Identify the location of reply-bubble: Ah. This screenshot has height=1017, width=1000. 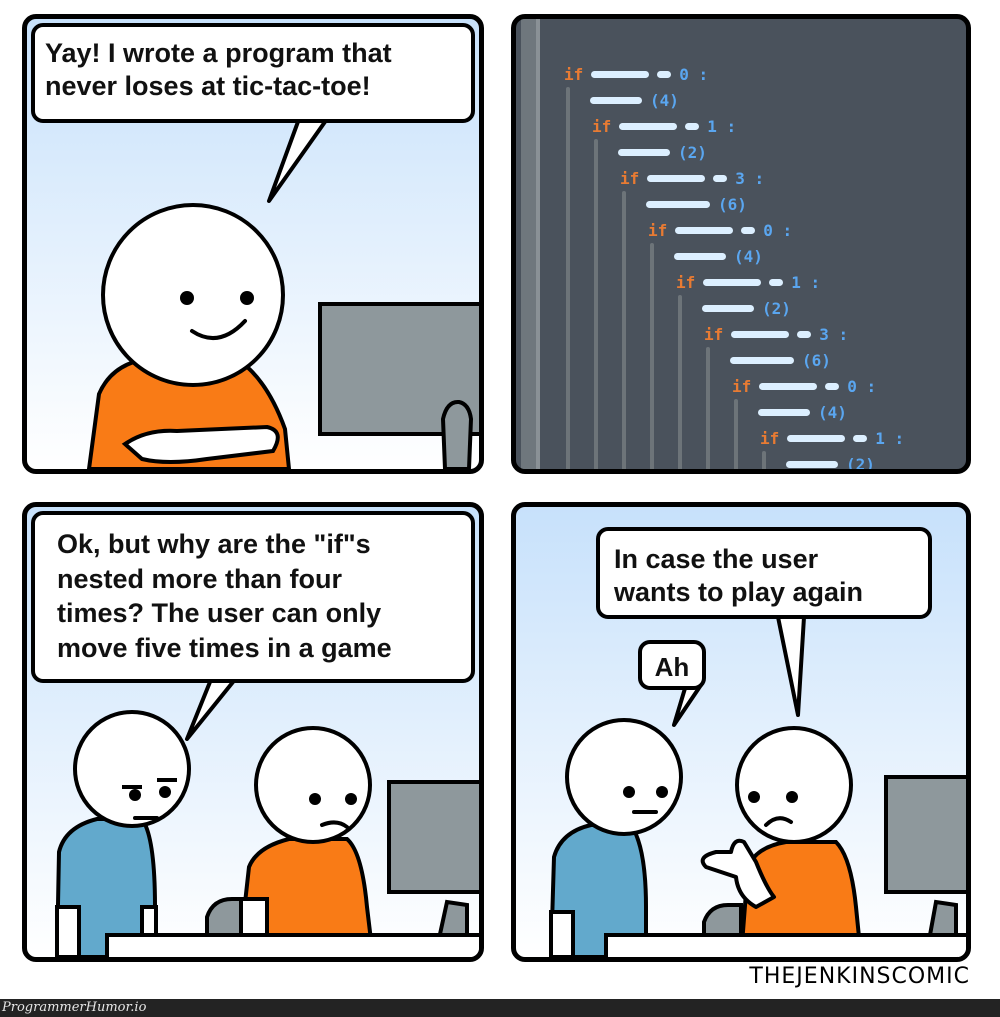
(672, 665).